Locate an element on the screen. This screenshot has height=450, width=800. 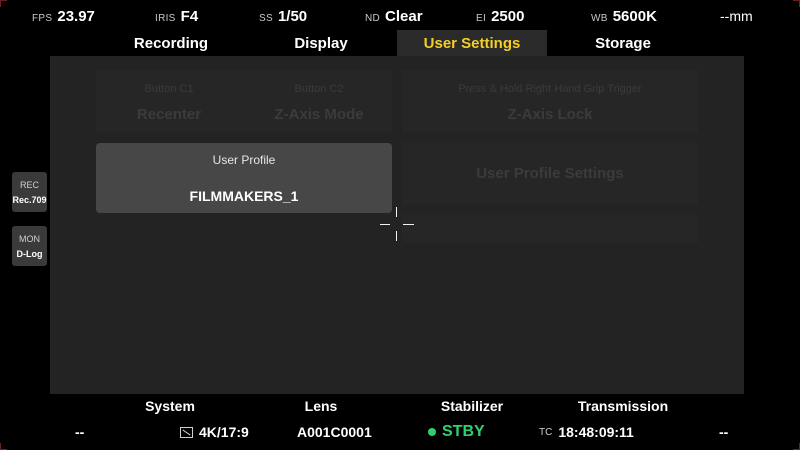
button-c2-value: Z-Axis Mode is located at coordinates (319, 114).